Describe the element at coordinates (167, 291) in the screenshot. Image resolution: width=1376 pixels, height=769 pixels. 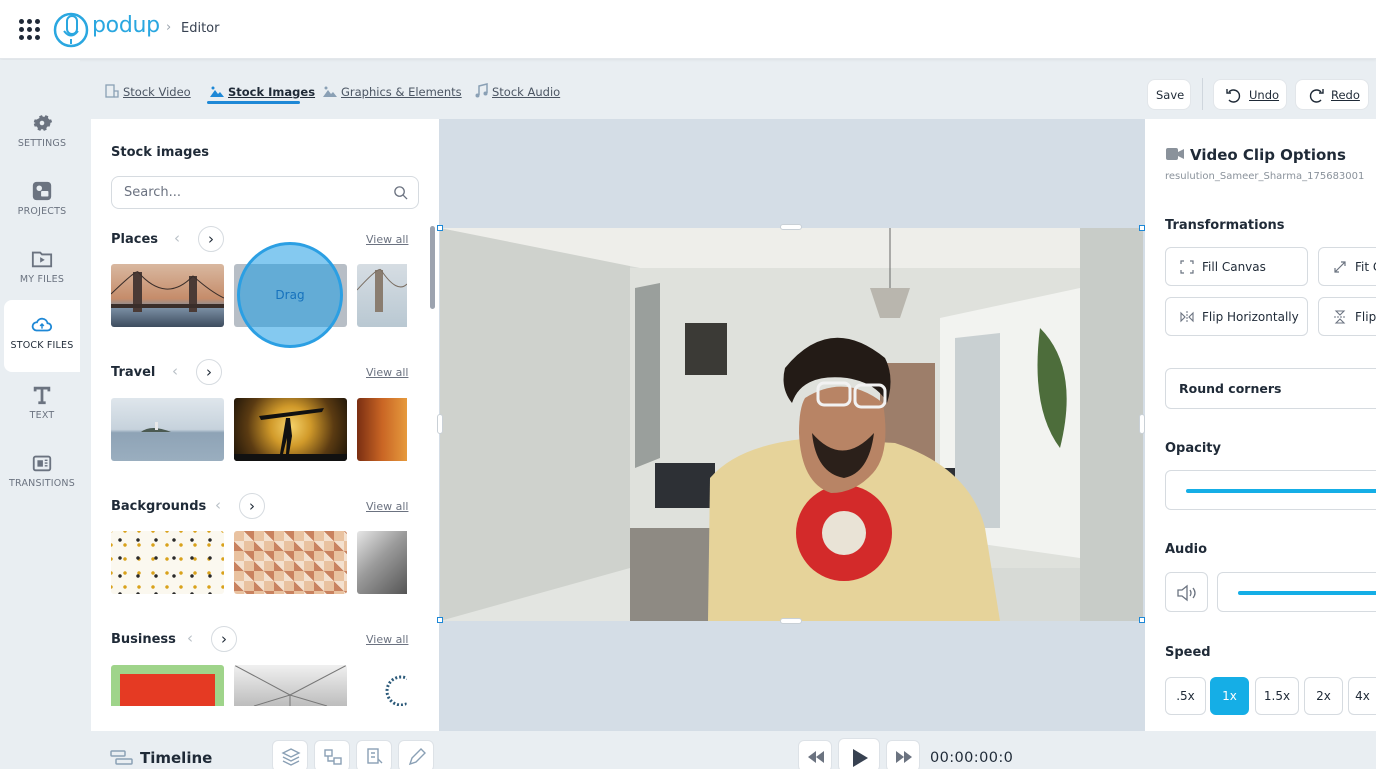
I see `bridge-image` at that location.